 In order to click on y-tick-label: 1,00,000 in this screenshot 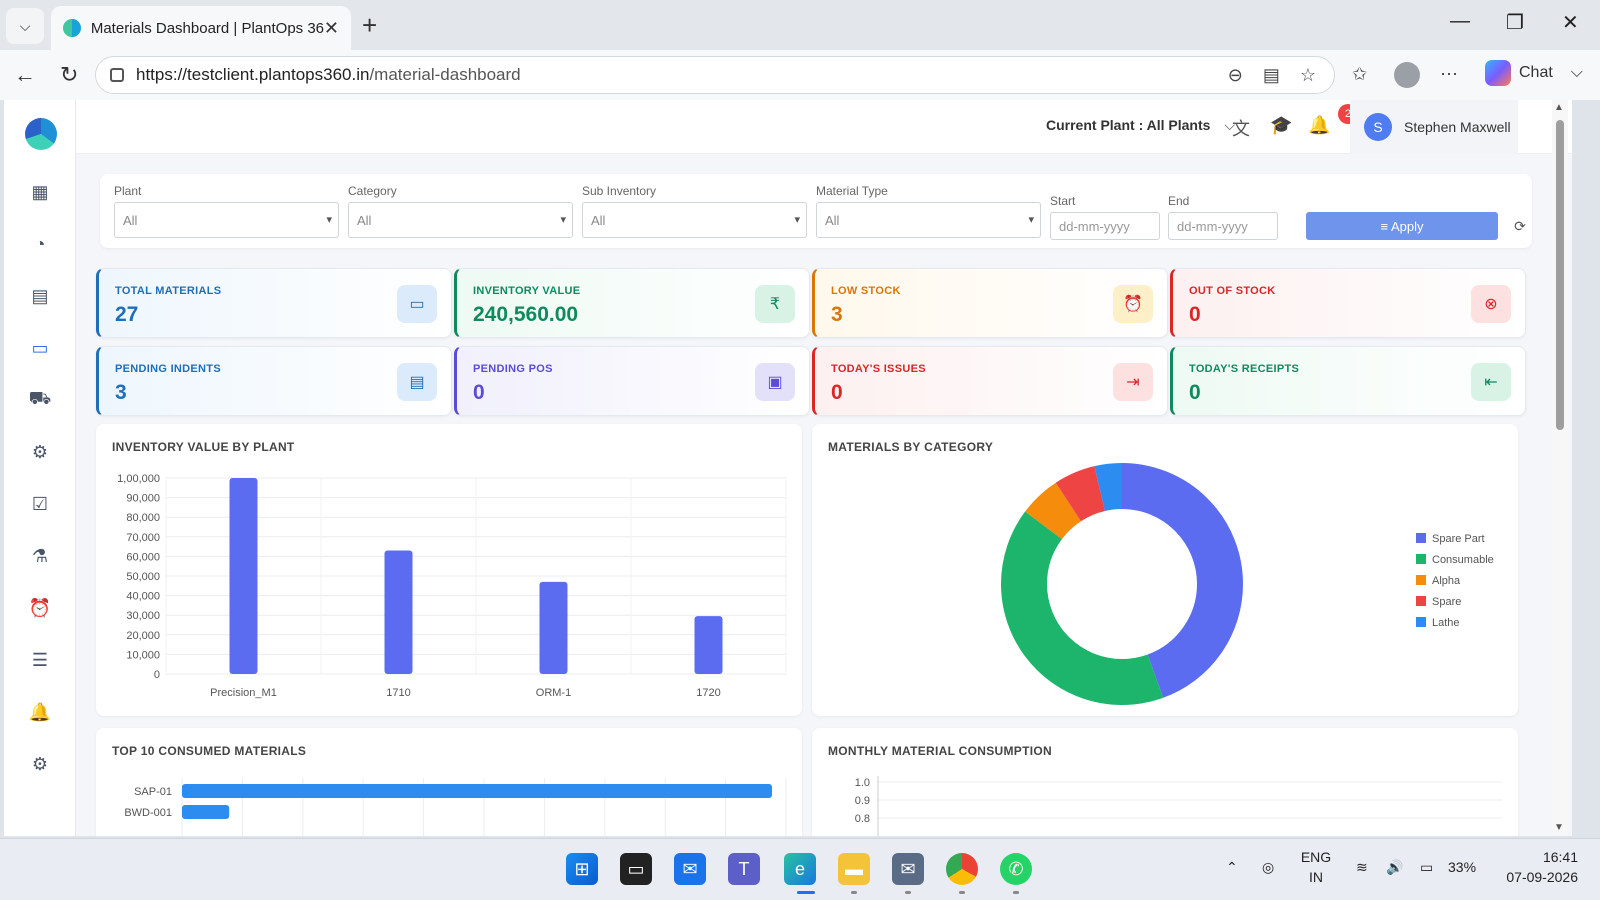, I will do `click(138, 479)`.